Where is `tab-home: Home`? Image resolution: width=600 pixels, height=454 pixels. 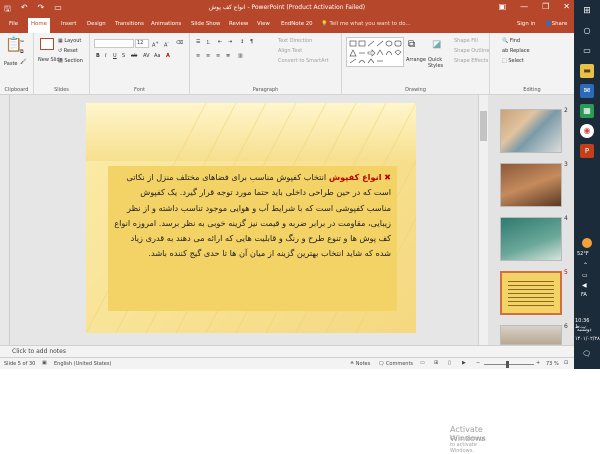 tab-home: Home is located at coordinates (39, 25).